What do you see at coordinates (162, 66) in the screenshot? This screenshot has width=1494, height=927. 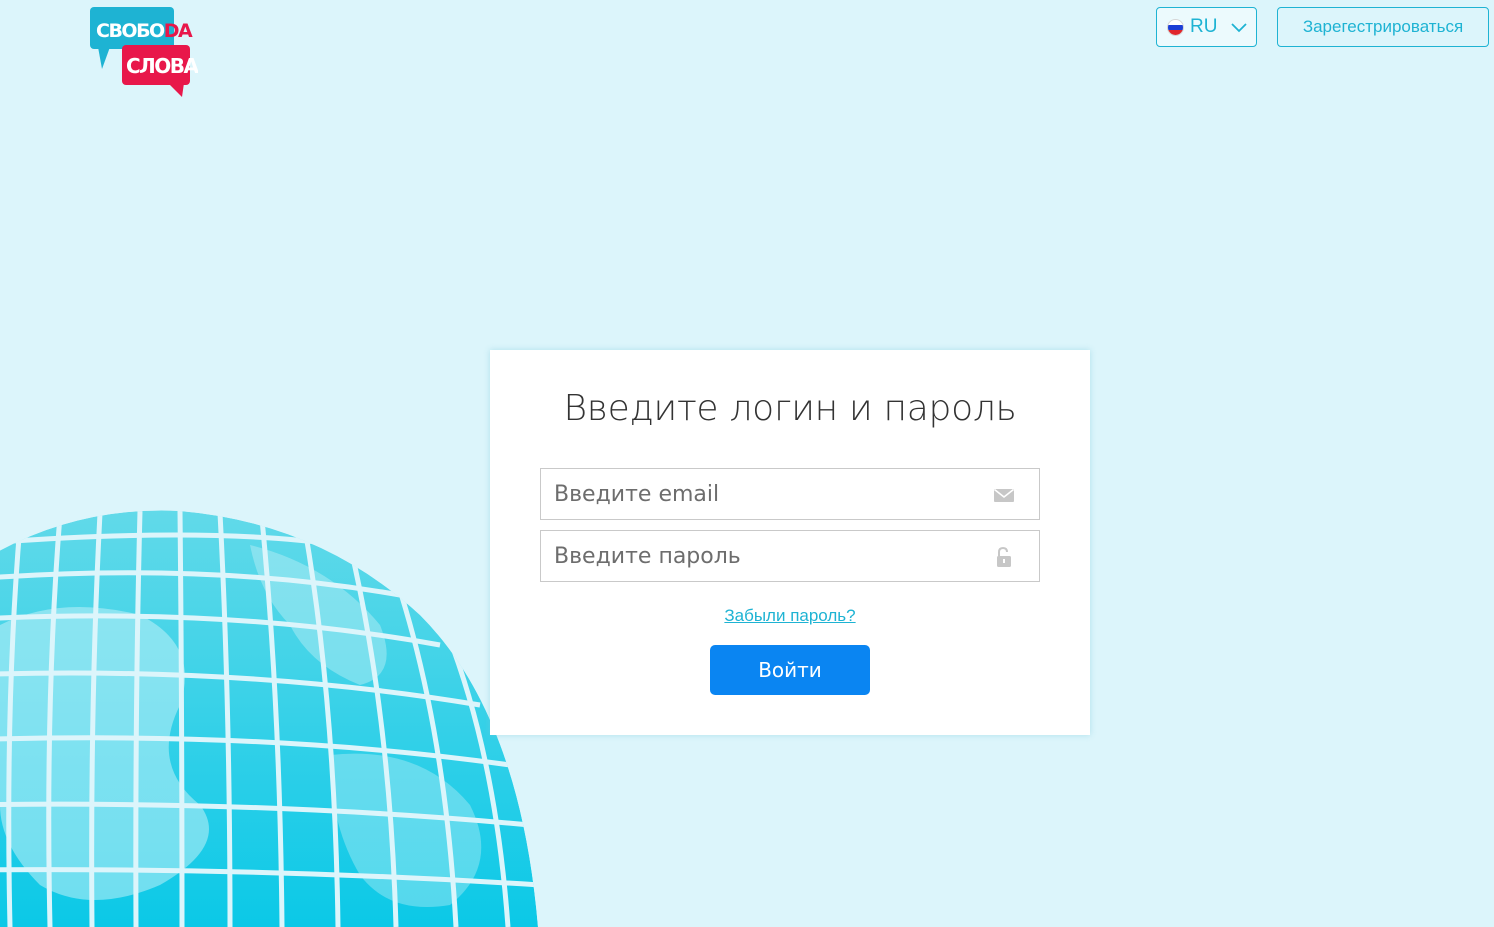 I see `logo-line2: СЛОВА` at bounding box center [162, 66].